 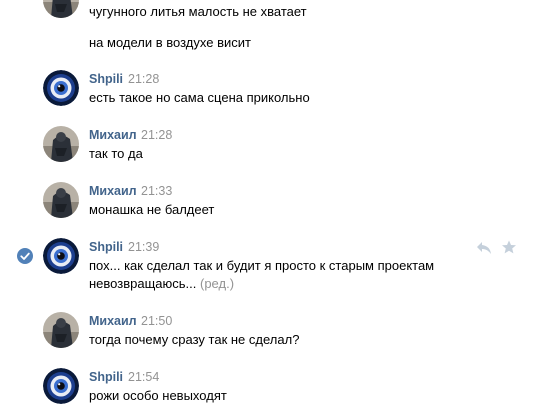 I want to click on message-text: на модели в воздухе висит, so click(x=170, y=42).